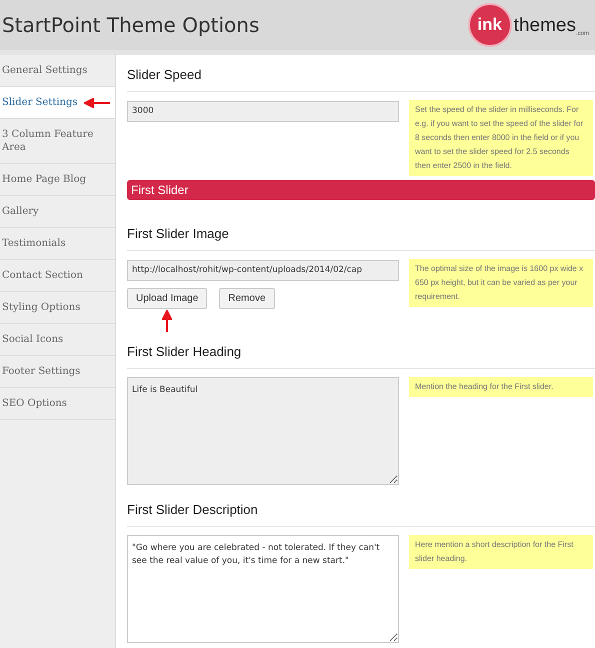 The height and width of the screenshot is (648, 595). What do you see at coordinates (34, 243) in the screenshot?
I see `sidebar-item: Testimonials` at bounding box center [34, 243].